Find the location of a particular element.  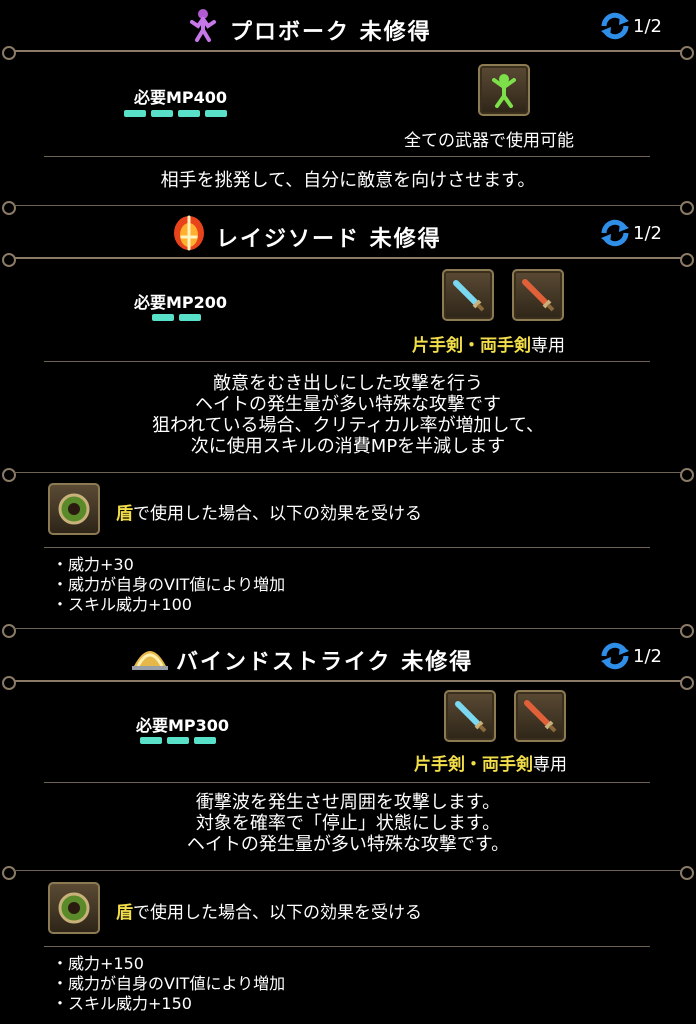

mp-requirement: 必要MP200 is located at coordinates (181, 302).